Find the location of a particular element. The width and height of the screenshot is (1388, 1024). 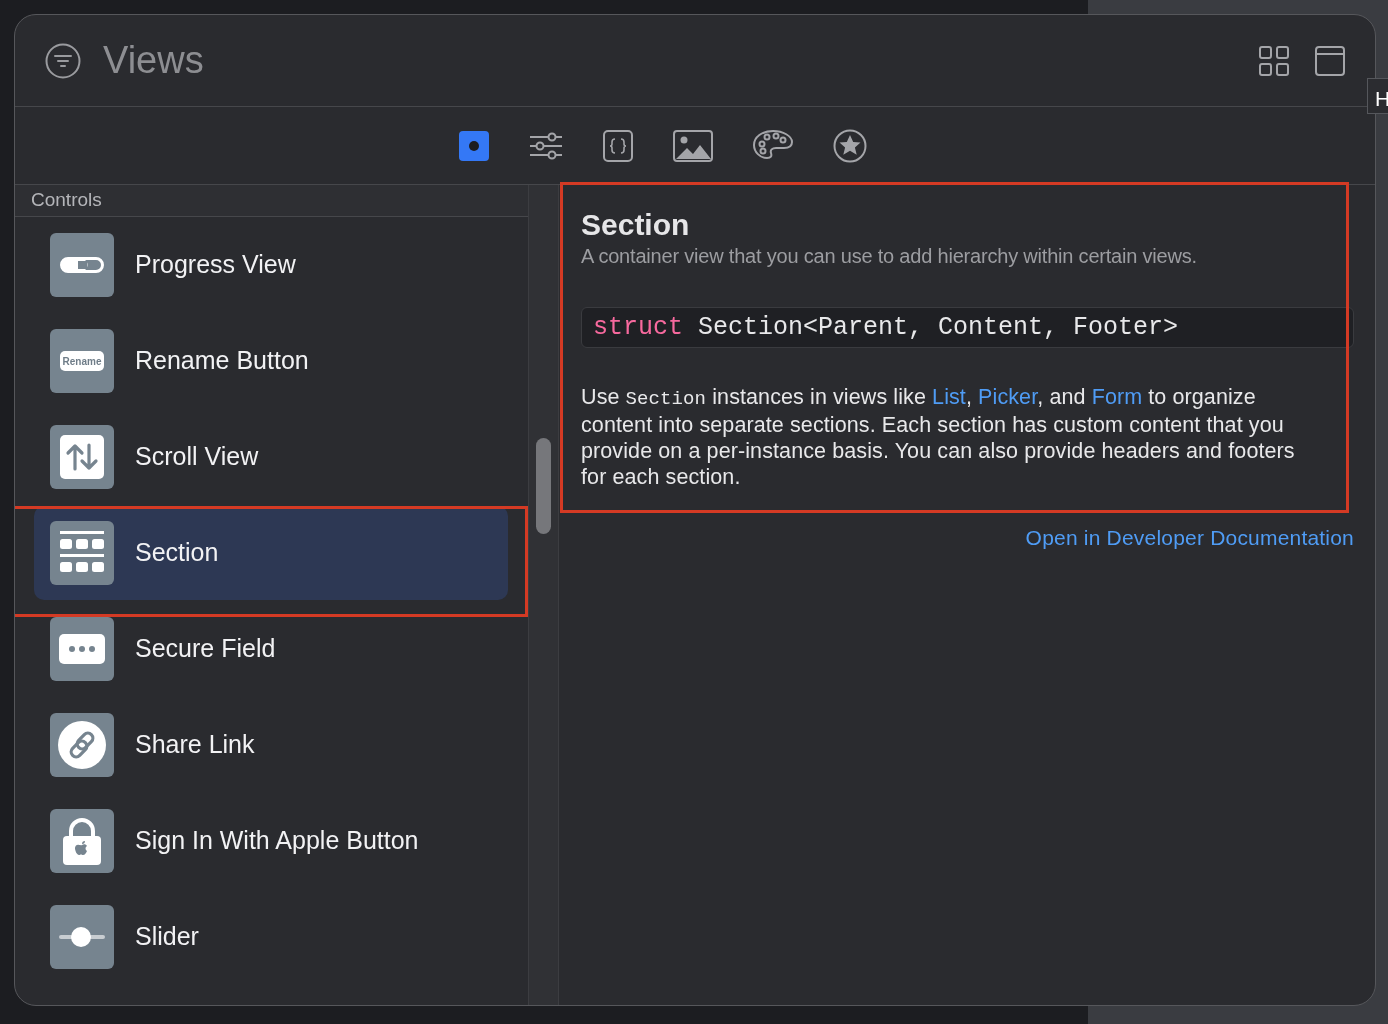

library-item: Slider is located at coordinates (271, 937).